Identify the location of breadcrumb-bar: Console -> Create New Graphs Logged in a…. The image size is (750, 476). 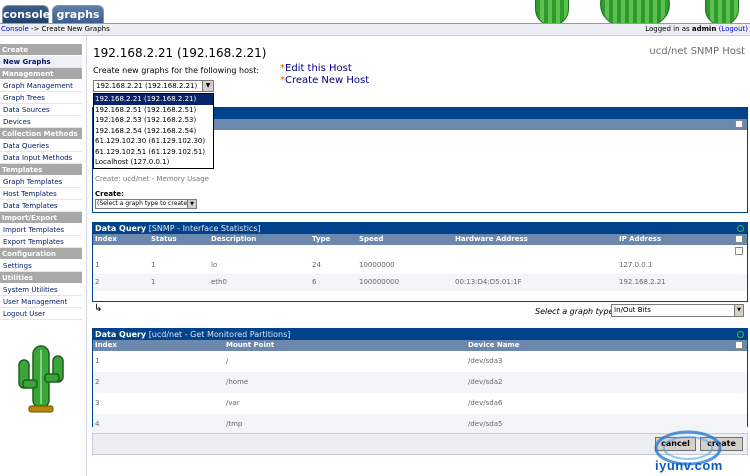
(375, 29).